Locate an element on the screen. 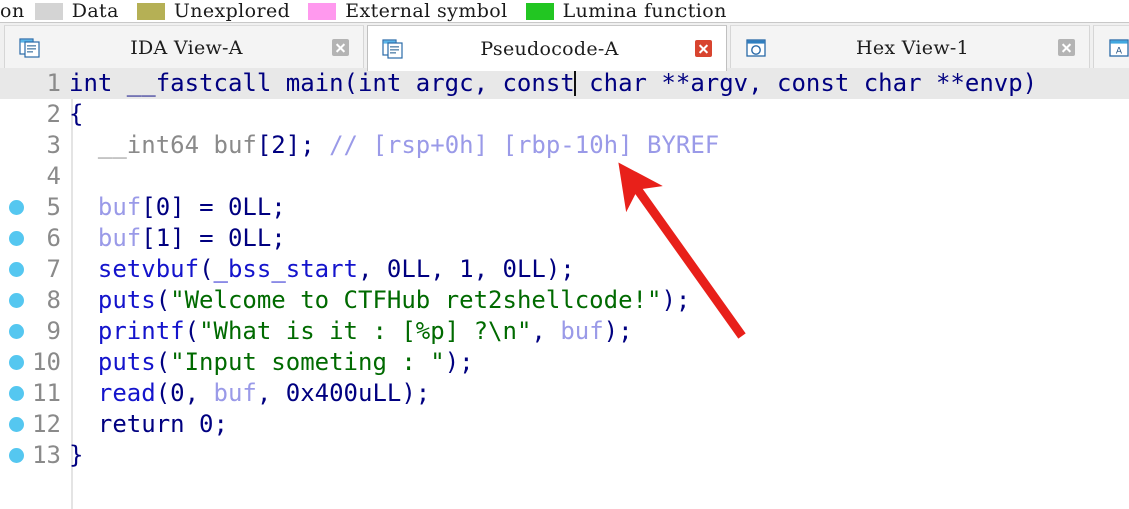 The height and width of the screenshot is (509, 1129). legend-item: Data is located at coordinates (76, 11).